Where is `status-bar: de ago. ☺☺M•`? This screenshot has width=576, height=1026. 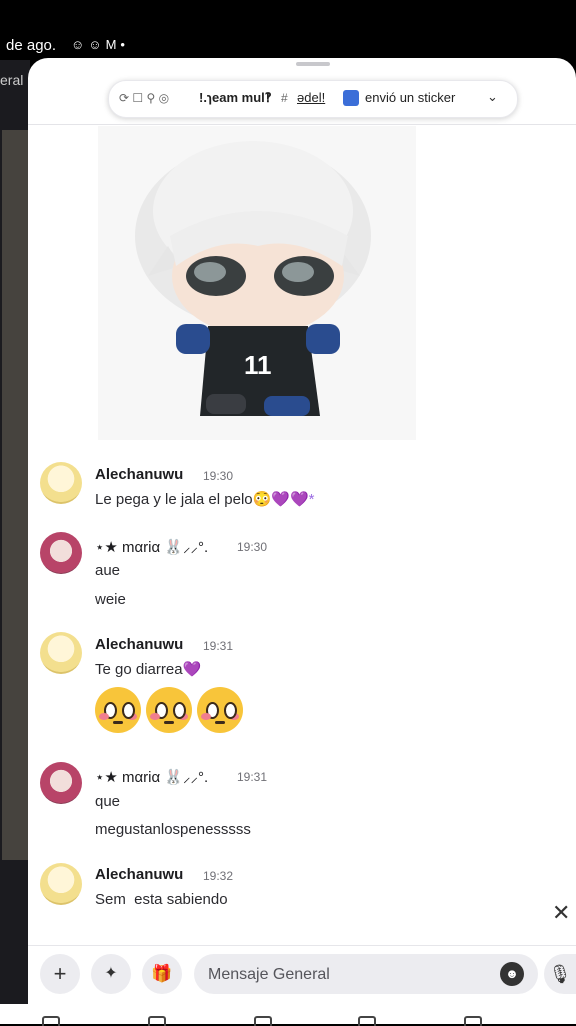
status-bar: de ago. ☺☺M• is located at coordinates (288, 30).